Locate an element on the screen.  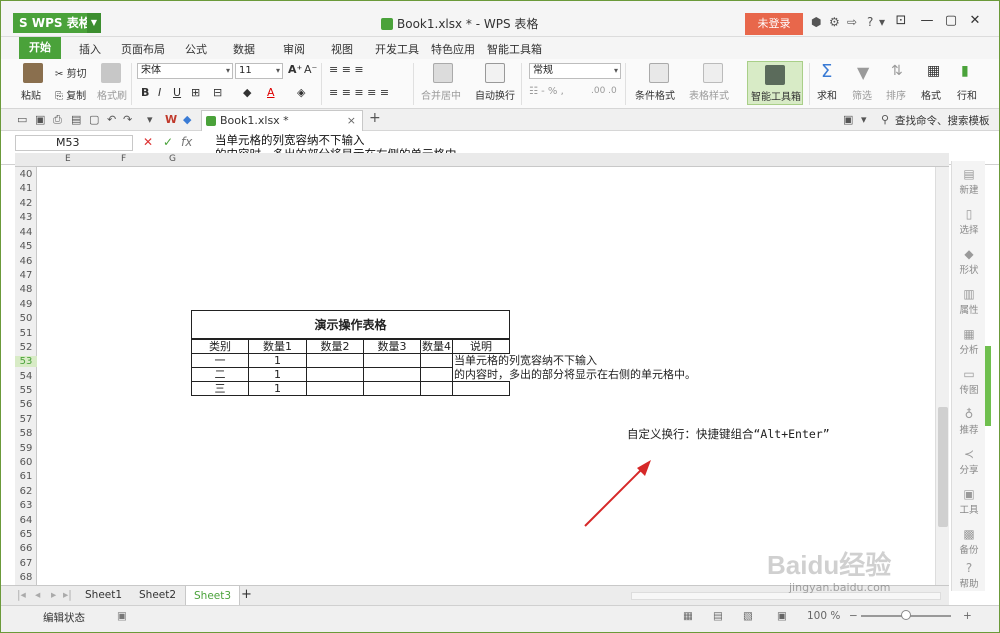
table-cell: 1 is located at coordinates (277, 374).